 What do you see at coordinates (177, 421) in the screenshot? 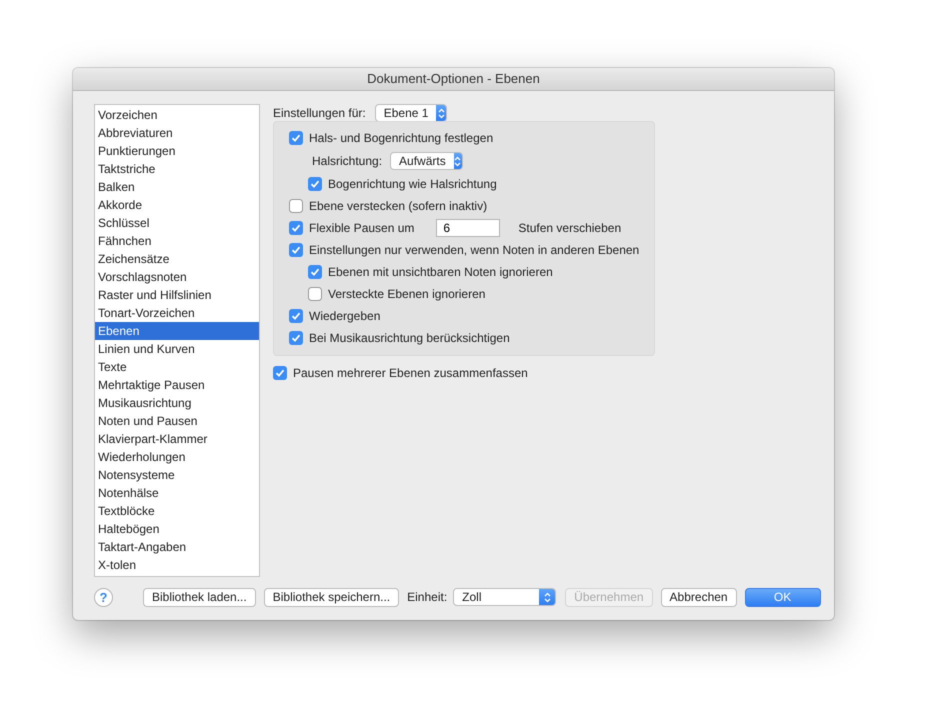
I see `sidebar-item: Noten und Pausen` at bounding box center [177, 421].